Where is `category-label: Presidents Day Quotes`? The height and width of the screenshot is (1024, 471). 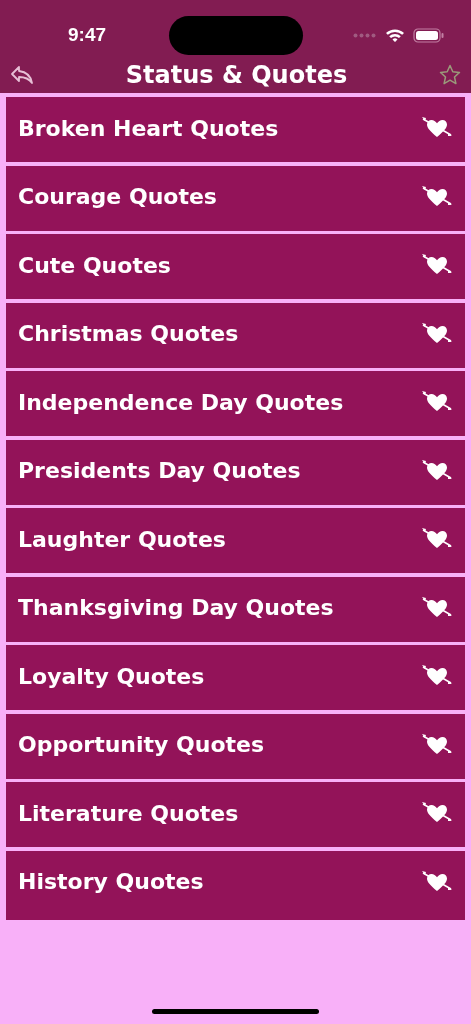
category-label: Presidents Day Quotes is located at coordinates (159, 470).